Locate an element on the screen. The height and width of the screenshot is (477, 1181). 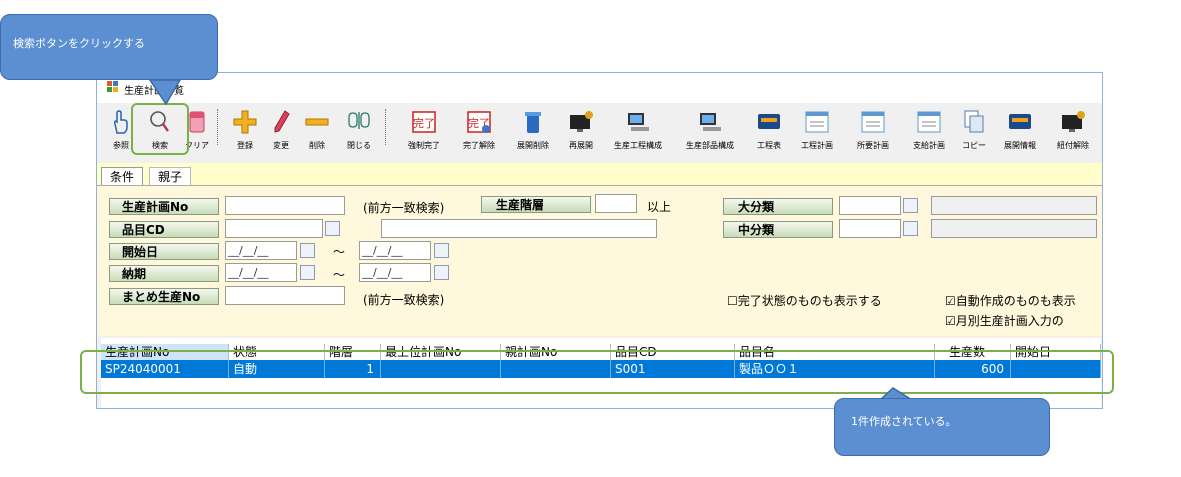
callout-top-pointer is located at coordinates (165, 92).